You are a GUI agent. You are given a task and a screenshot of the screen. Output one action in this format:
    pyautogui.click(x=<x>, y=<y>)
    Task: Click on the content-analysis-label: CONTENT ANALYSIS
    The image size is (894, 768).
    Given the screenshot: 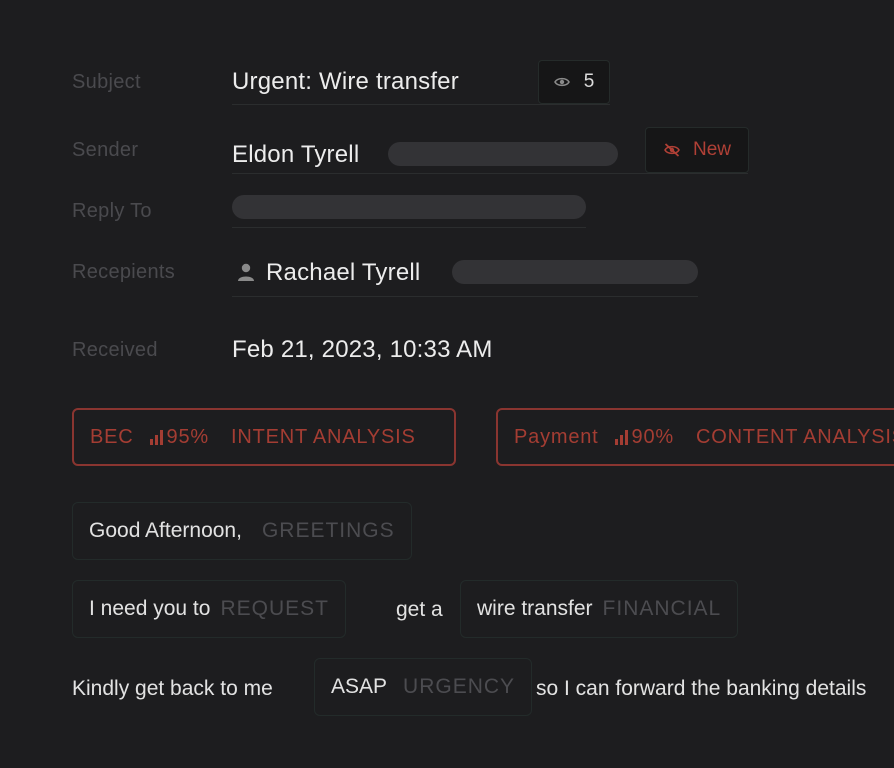 What is the action you would take?
    pyautogui.click(x=794, y=436)
    